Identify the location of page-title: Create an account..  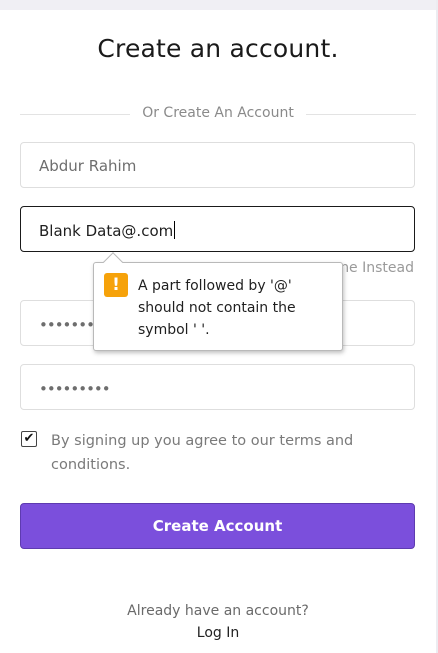
(218, 48).